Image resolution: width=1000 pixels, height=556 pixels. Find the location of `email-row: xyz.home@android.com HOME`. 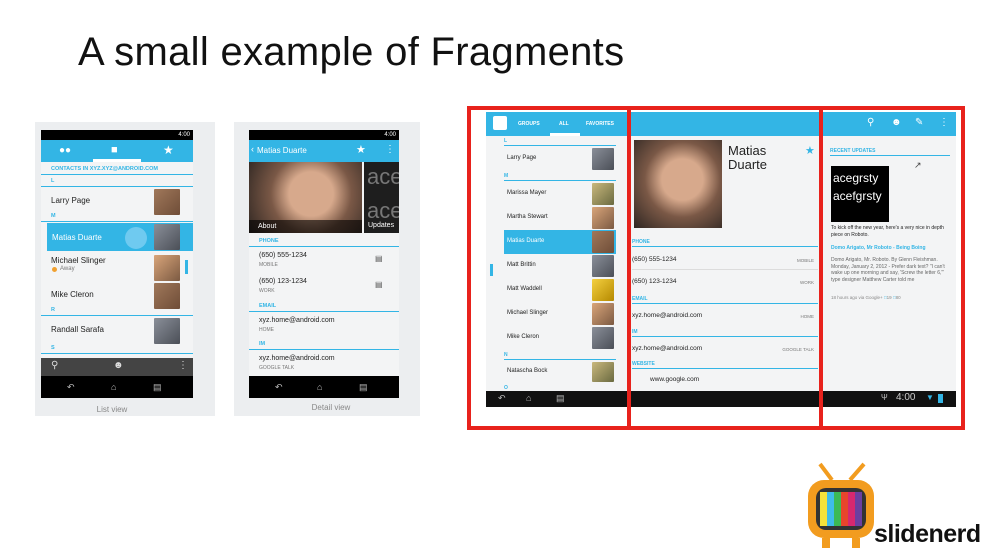

email-row: xyz.home@android.com HOME is located at coordinates (324, 325).